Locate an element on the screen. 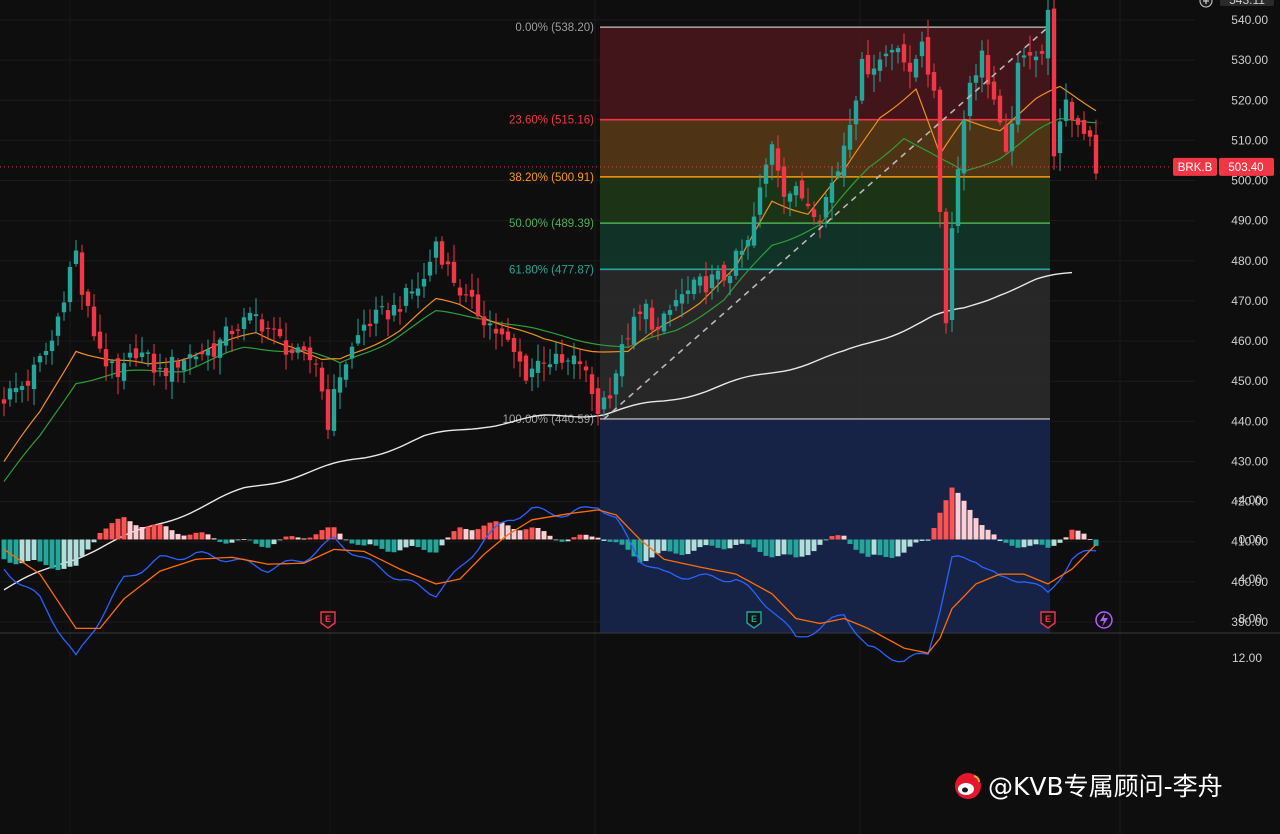 This screenshot has height=834, width=1280. fib-level-label: 23.60% (515.16) is located at coordinates (551, 121).